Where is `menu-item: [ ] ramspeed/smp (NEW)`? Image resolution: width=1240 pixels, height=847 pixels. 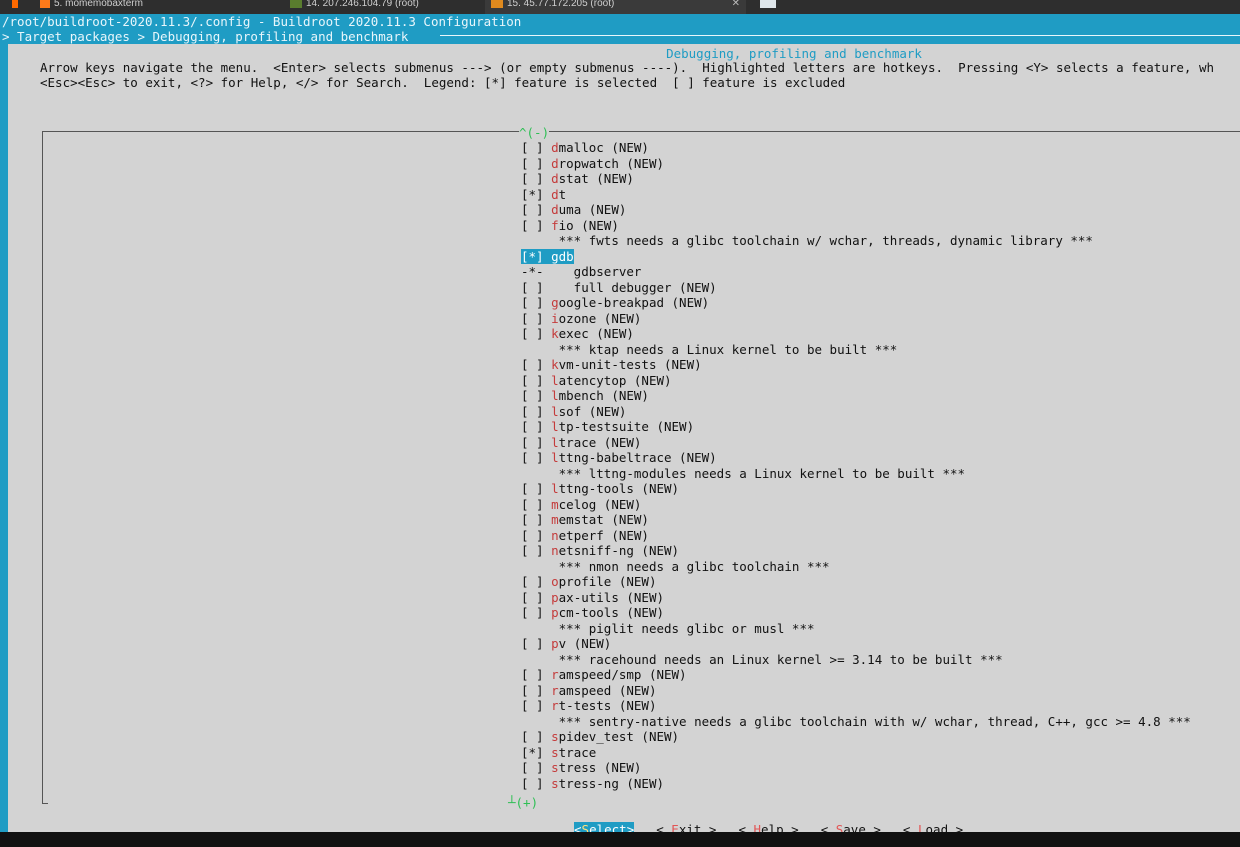
menu-item: [ ] ramspeed/smp (NEW) is located at coordinates (856, 675).